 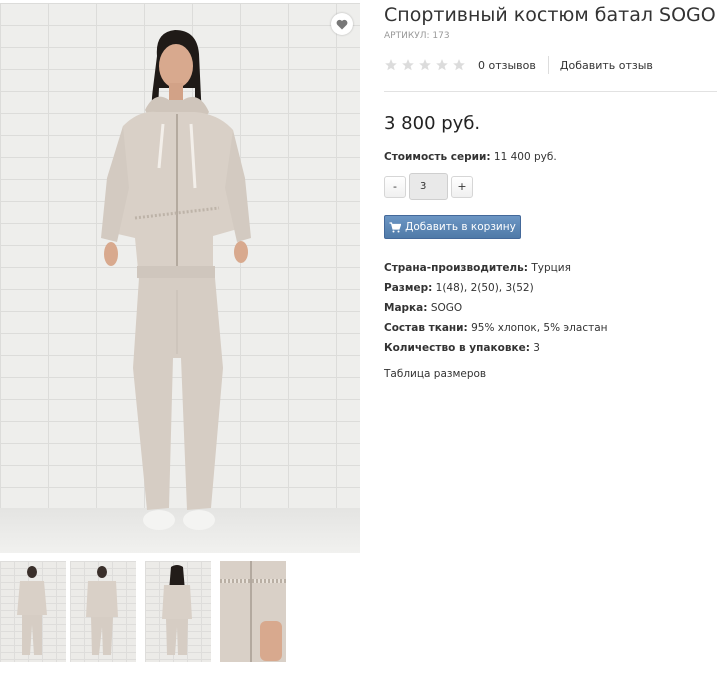 What do you see at coordinates (457, 348) in the screenshot?
I see `property-label: Количество в упаковке:` at bounding box center [457, 348].